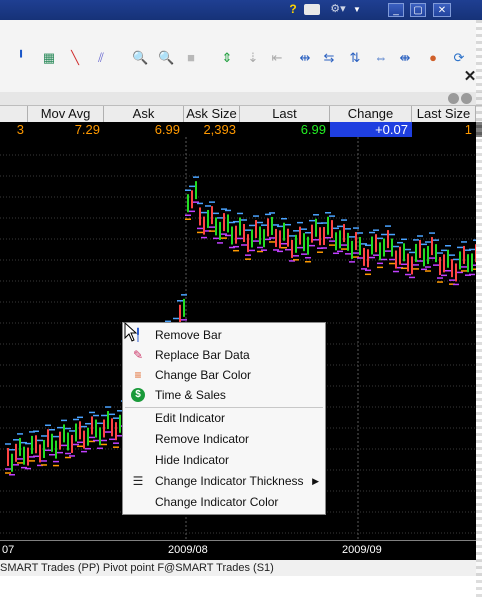 The width and height of the screenshot is (492, 612). I want to click on zoom-in-icon: 🔍, so click(140, 58).